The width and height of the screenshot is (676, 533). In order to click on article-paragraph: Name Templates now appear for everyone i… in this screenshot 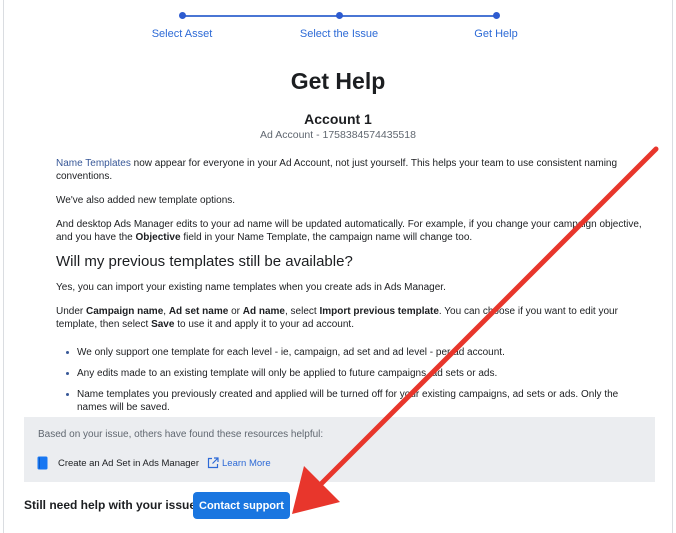, I will do `click(351, 170)`.